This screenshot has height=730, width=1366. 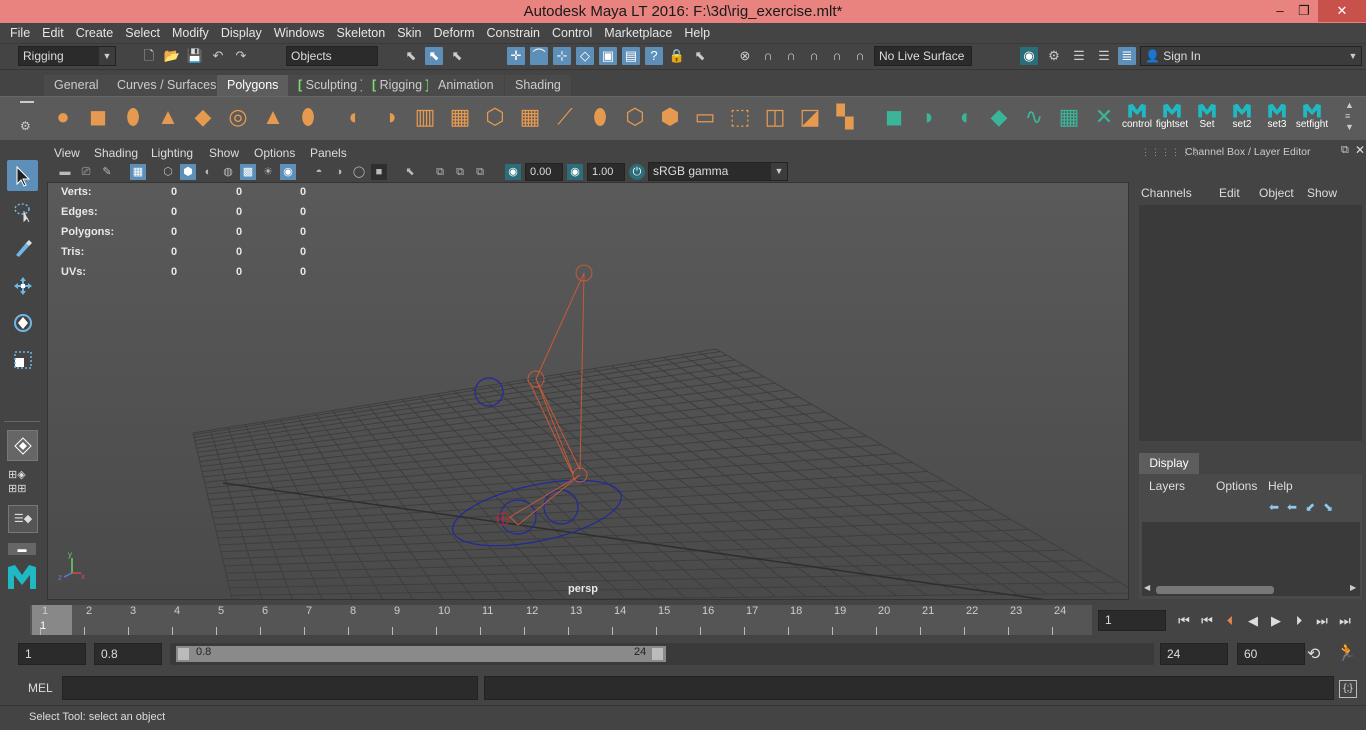 What do you see at coordinates (76, 85) in the screenshot?
I see `tab-general: General` at bounding box center [76, 85].